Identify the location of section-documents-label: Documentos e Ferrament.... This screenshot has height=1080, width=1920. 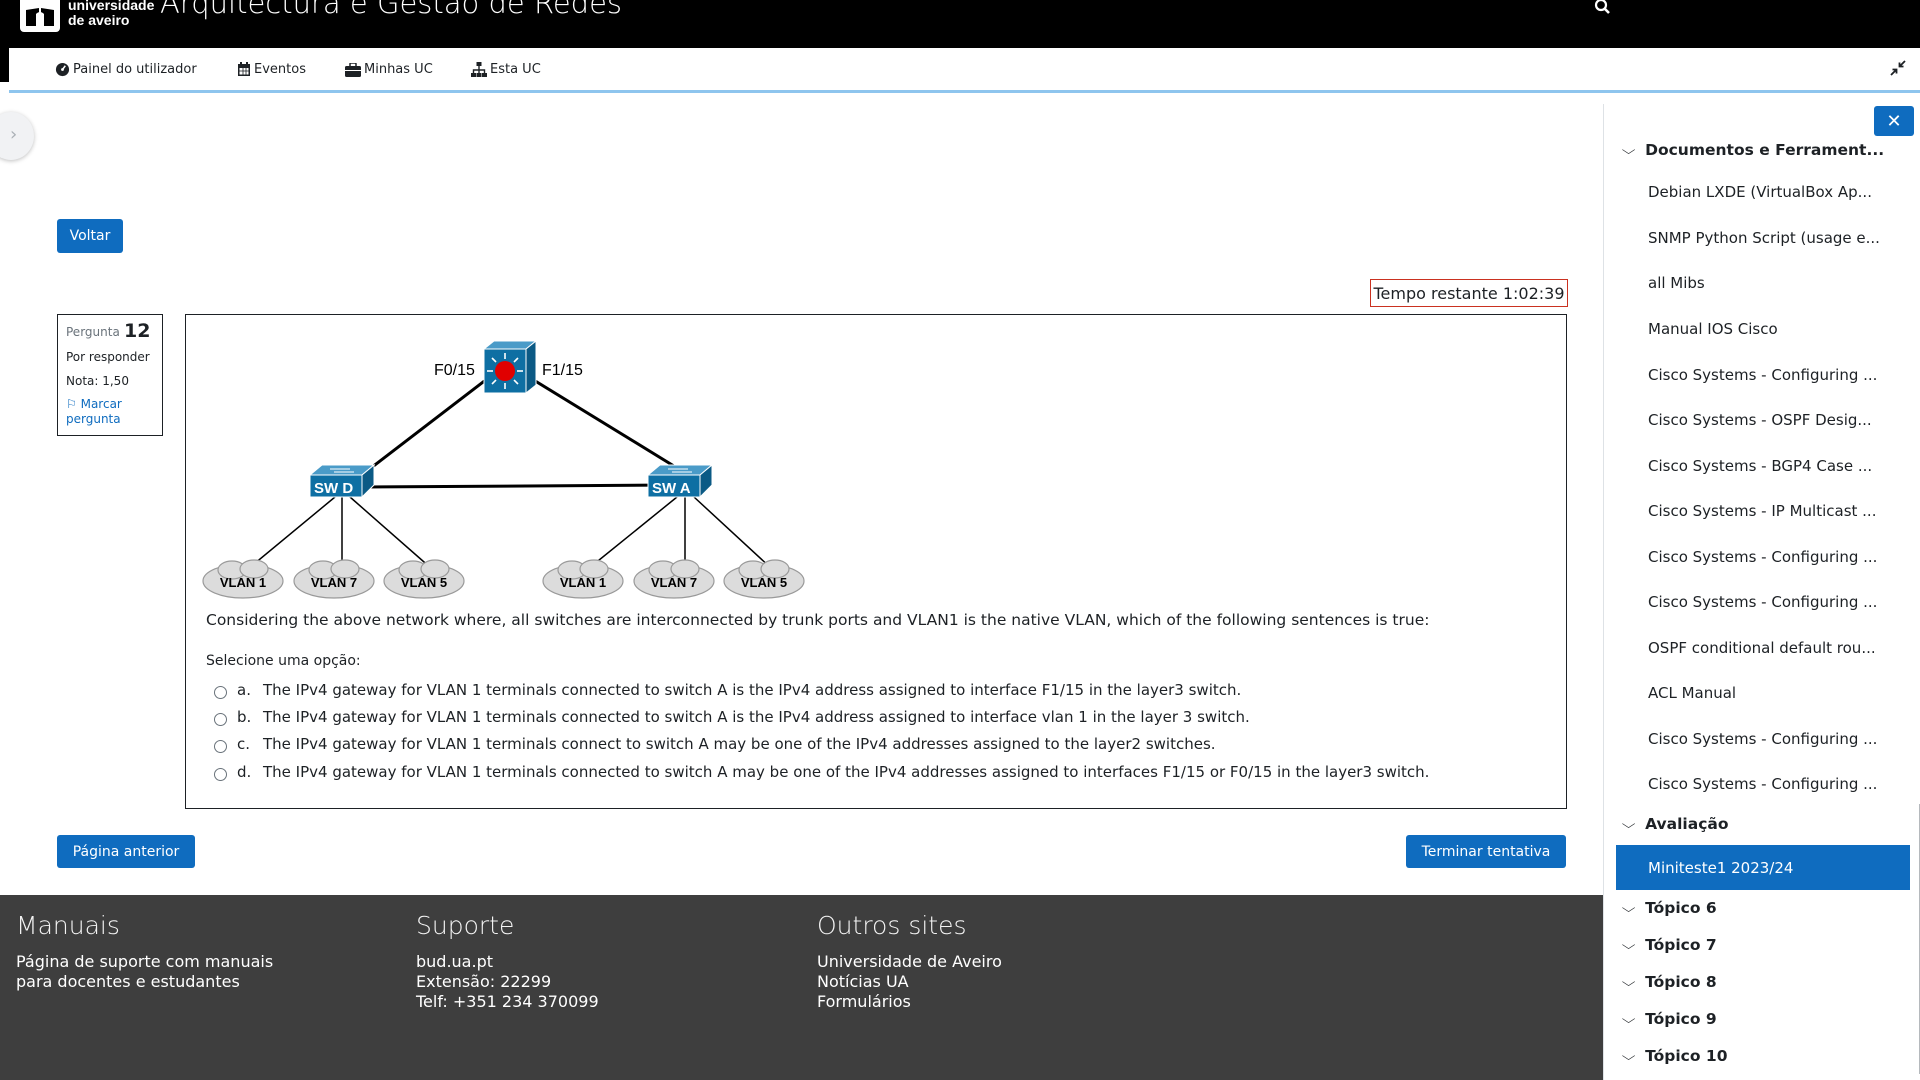
(1765, 150).